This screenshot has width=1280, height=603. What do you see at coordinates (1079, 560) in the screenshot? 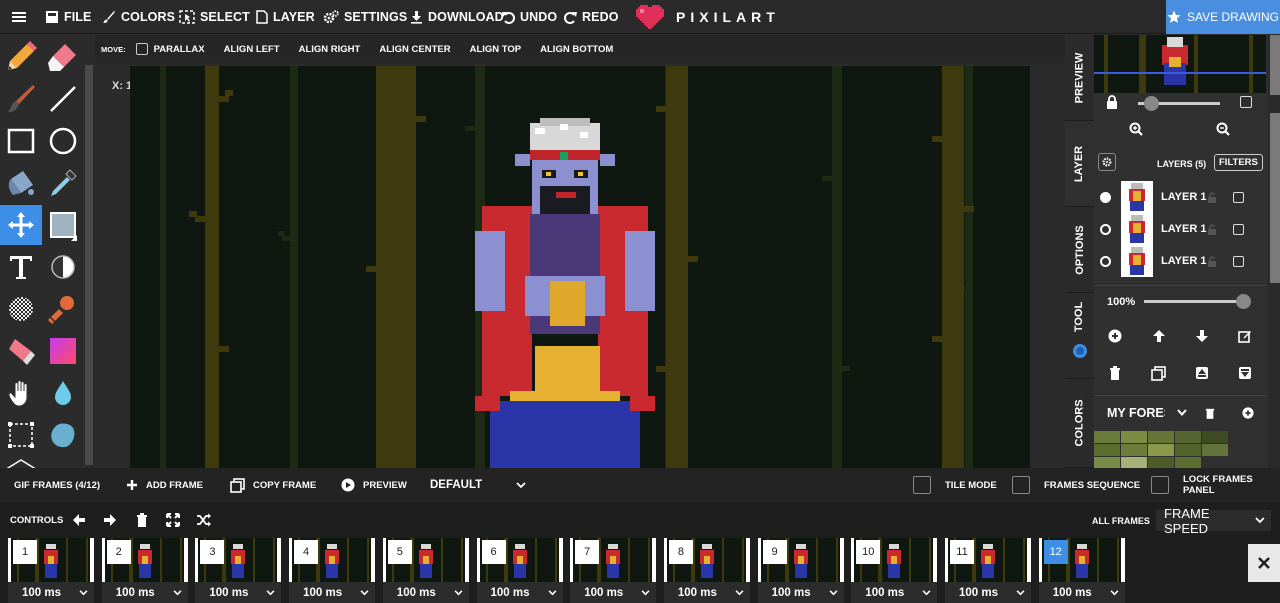
I see `frame-thumbnail: 12` at bounding box center [1079, 560].